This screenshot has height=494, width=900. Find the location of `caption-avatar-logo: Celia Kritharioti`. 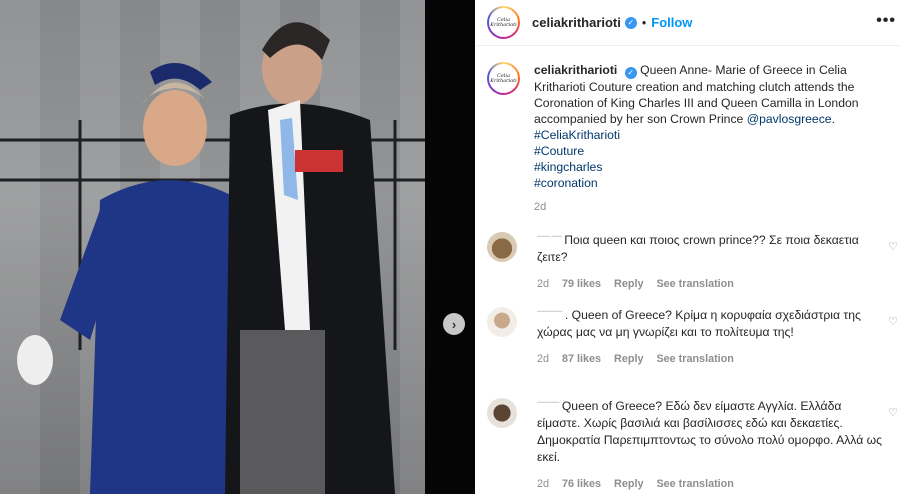

caption-avatar-logo: Celia Kritharioti is located at coordinates (503, 78).